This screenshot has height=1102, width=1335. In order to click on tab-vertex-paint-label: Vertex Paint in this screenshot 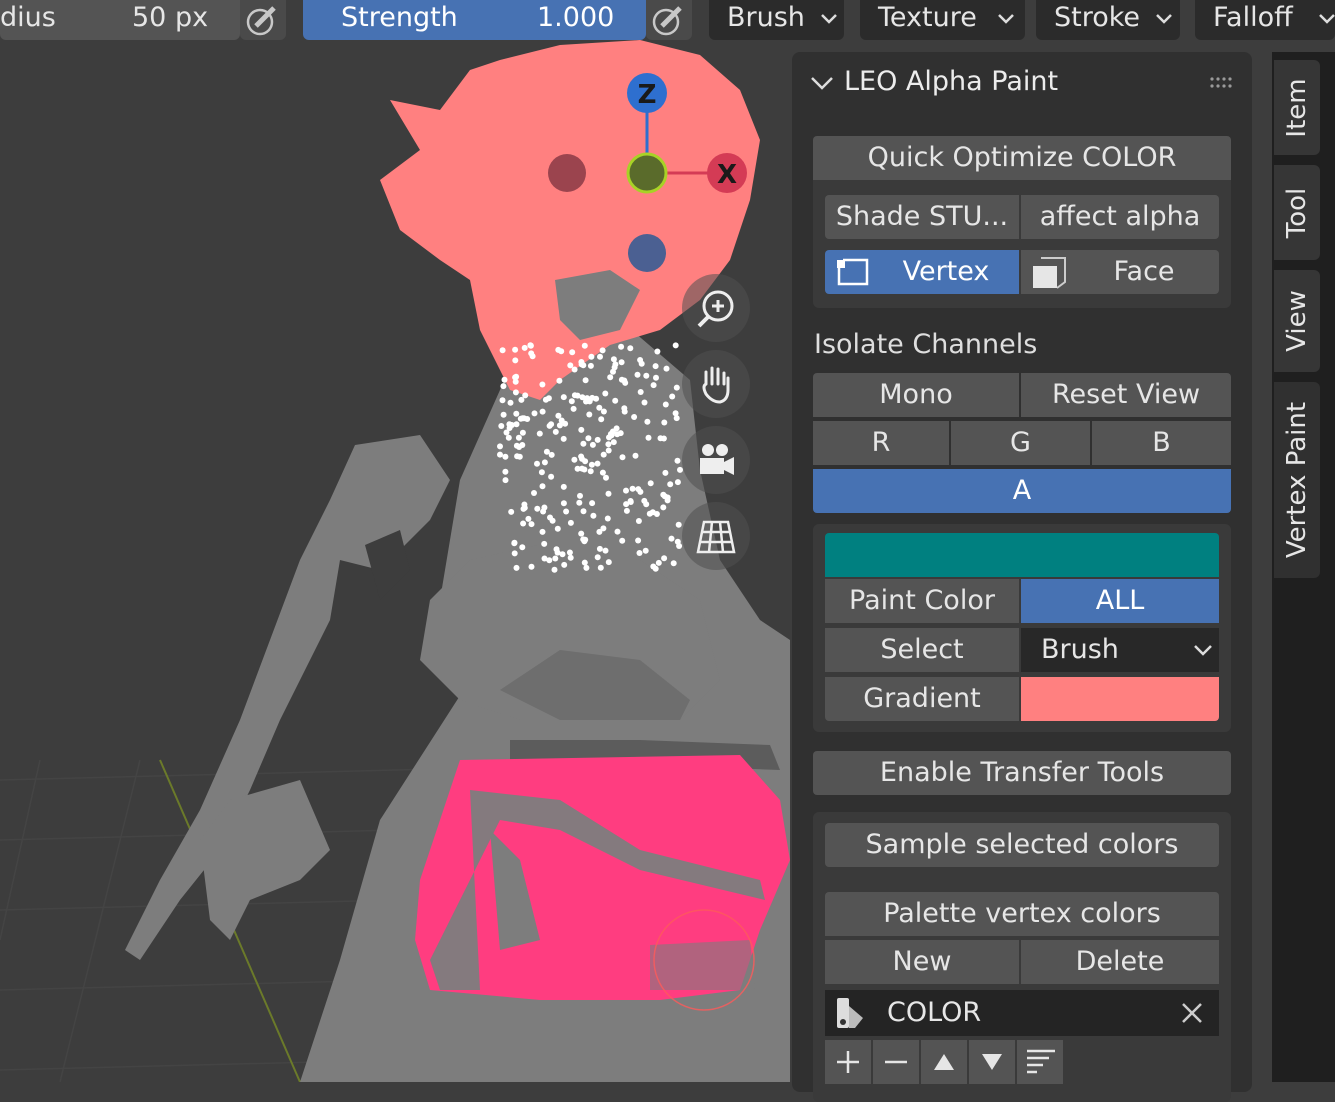, I will do `click(1297, 480)`.